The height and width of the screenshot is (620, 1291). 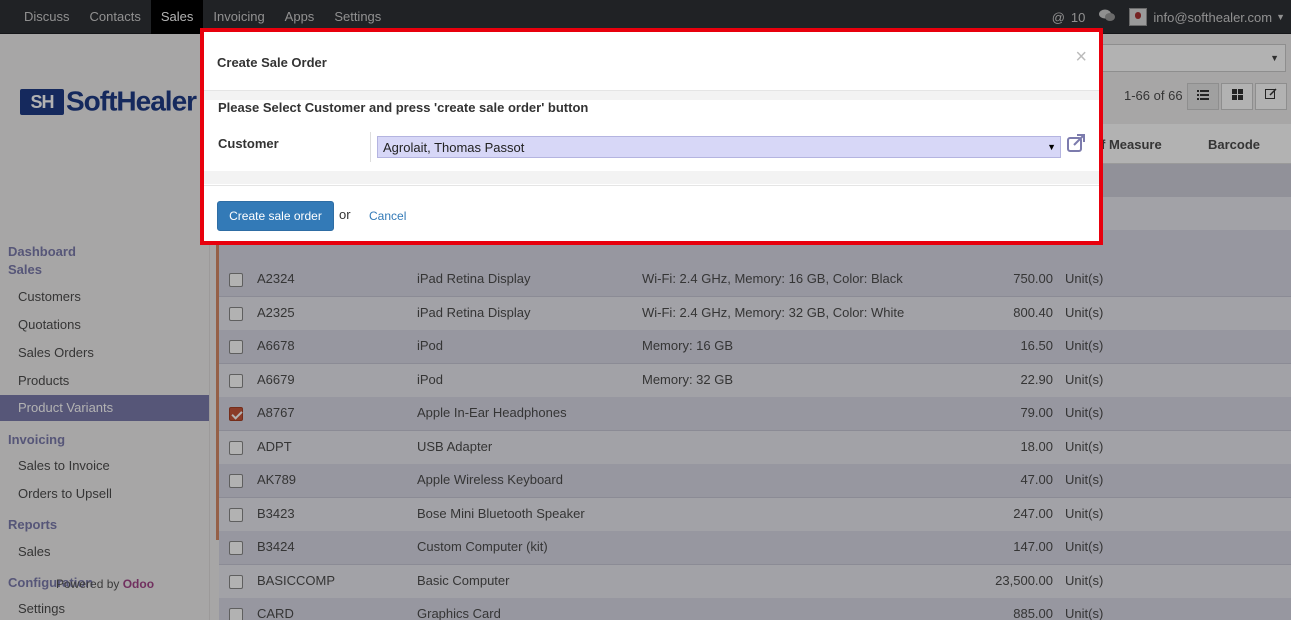 I want to click on or-text: or, so click(x=345, y=214).